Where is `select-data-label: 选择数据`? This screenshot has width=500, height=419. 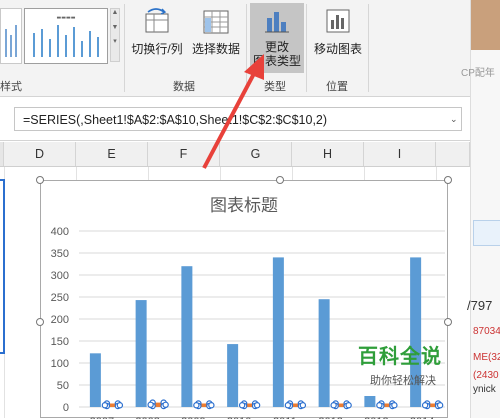 select-data-label: 选择数据 is located at coordinates (215, 49).